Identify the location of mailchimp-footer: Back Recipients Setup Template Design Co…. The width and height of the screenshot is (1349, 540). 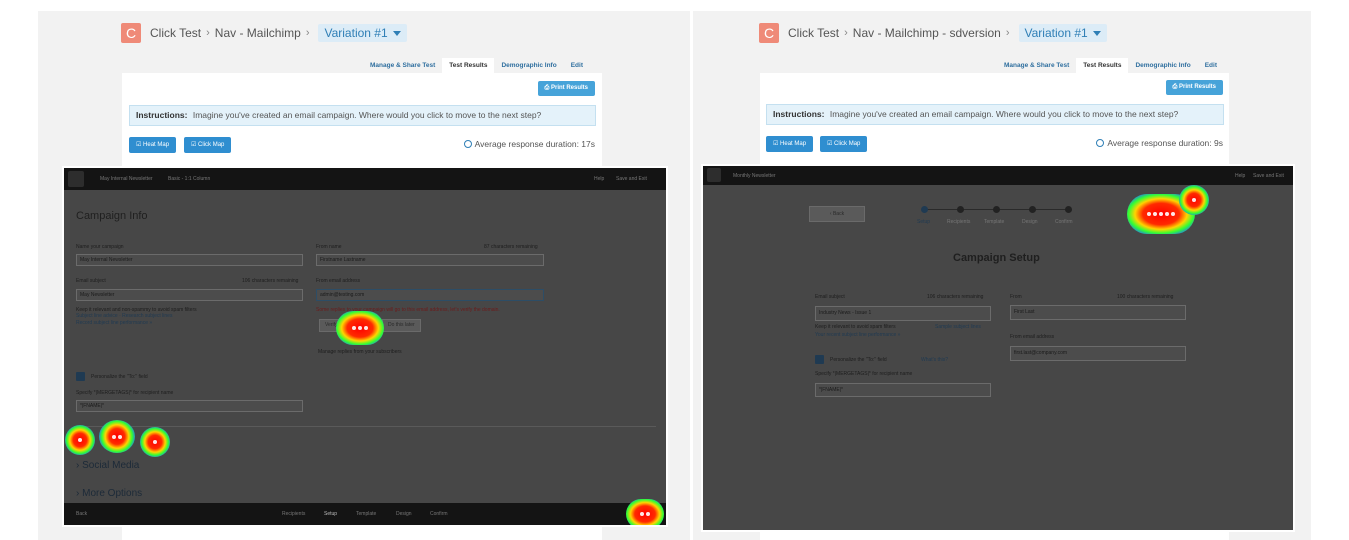
(365, 514).